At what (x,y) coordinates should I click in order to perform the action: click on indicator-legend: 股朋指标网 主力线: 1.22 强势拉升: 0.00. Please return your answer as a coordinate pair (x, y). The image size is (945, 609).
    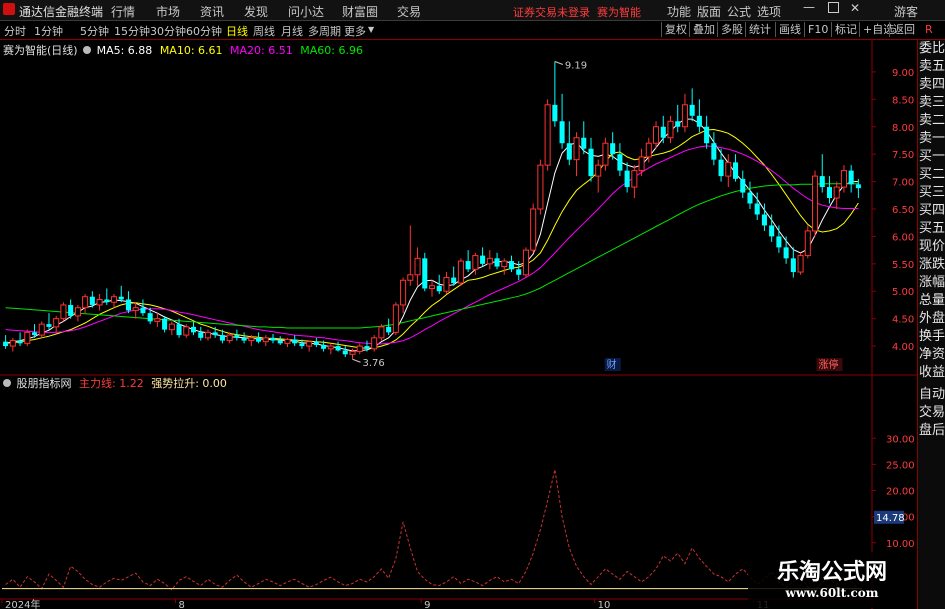
    Looking at the image, I should click on (115, 383).